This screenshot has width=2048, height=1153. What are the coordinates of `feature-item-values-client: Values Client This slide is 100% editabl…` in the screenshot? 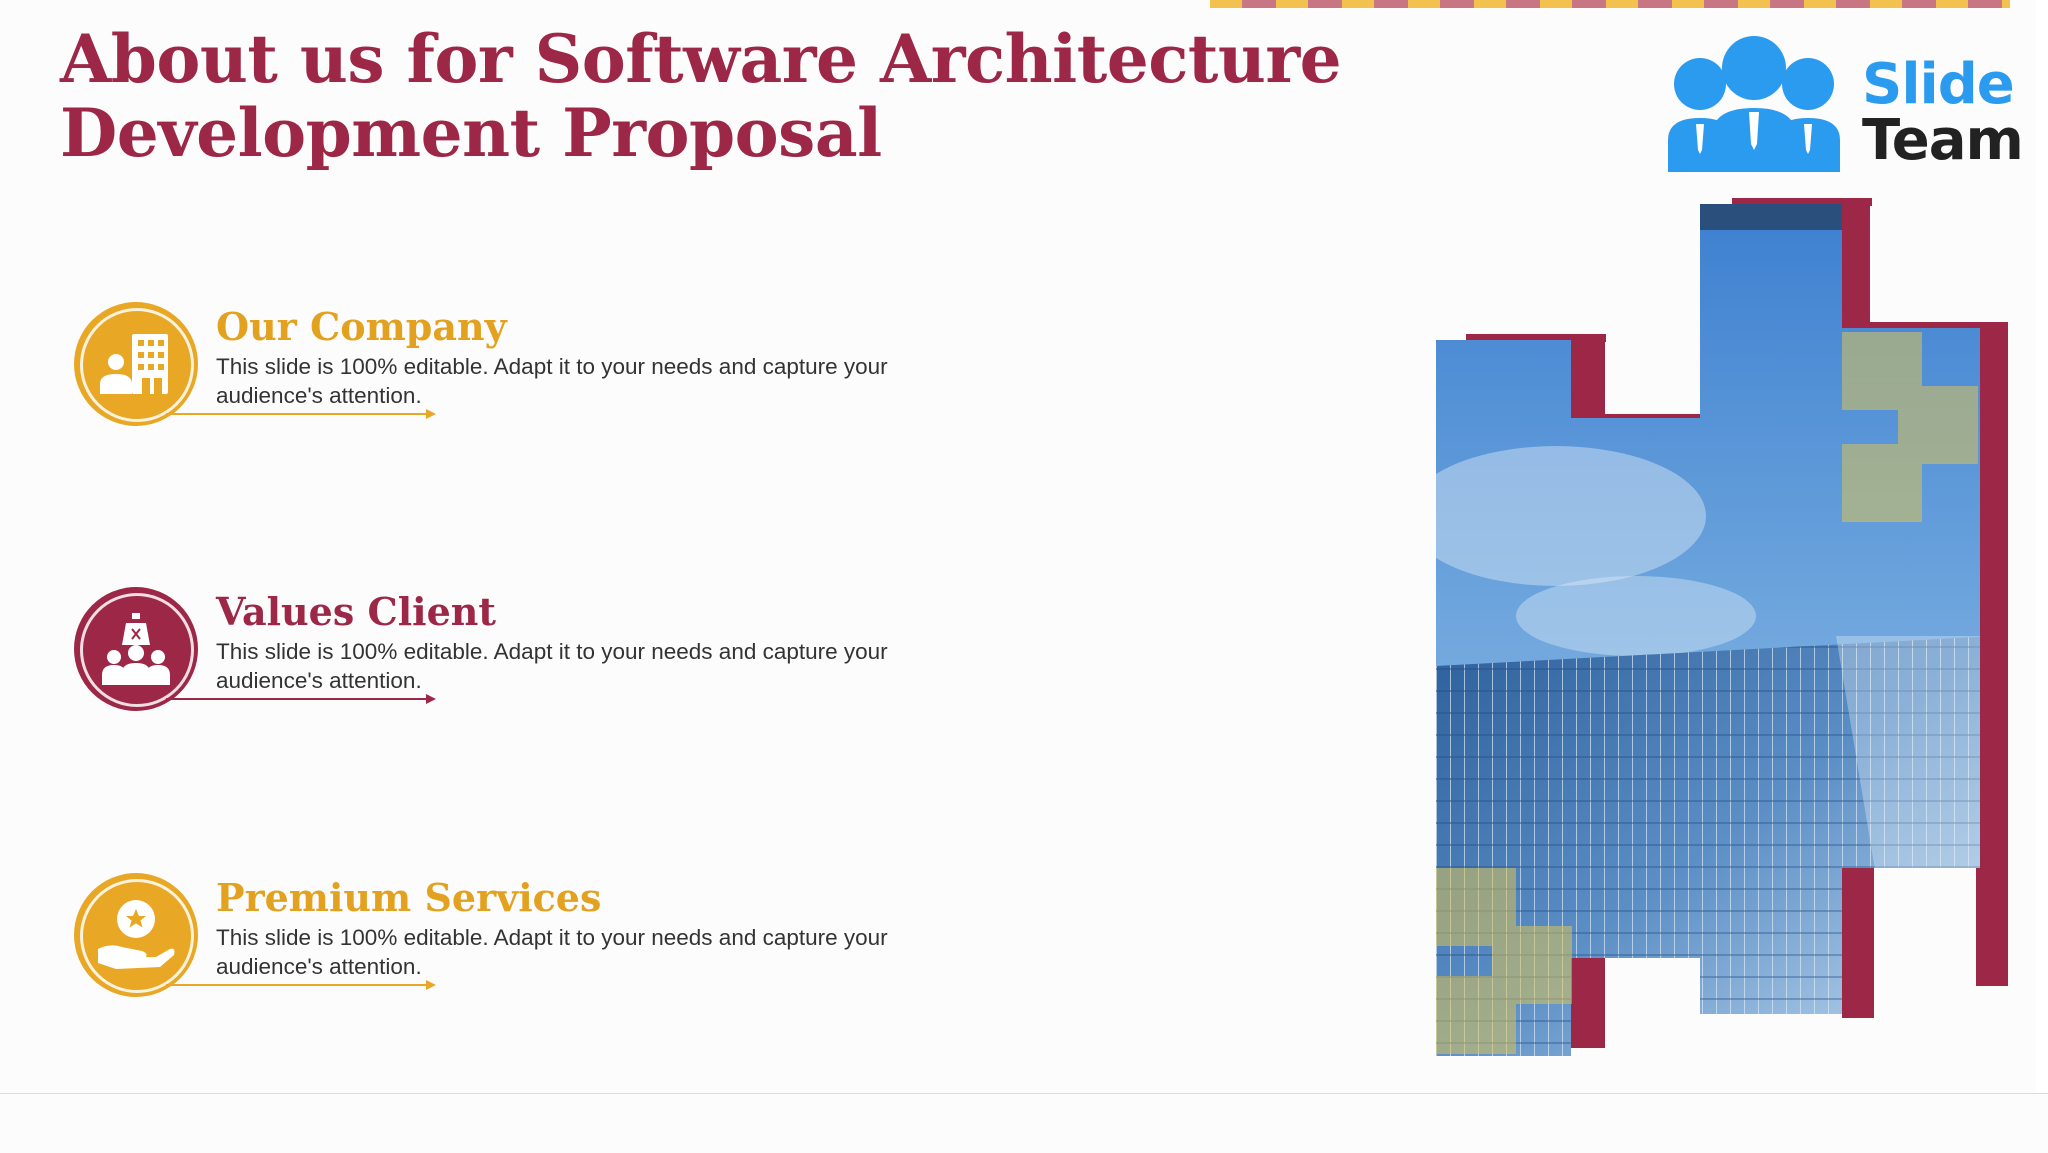 It's located at (514, 657).